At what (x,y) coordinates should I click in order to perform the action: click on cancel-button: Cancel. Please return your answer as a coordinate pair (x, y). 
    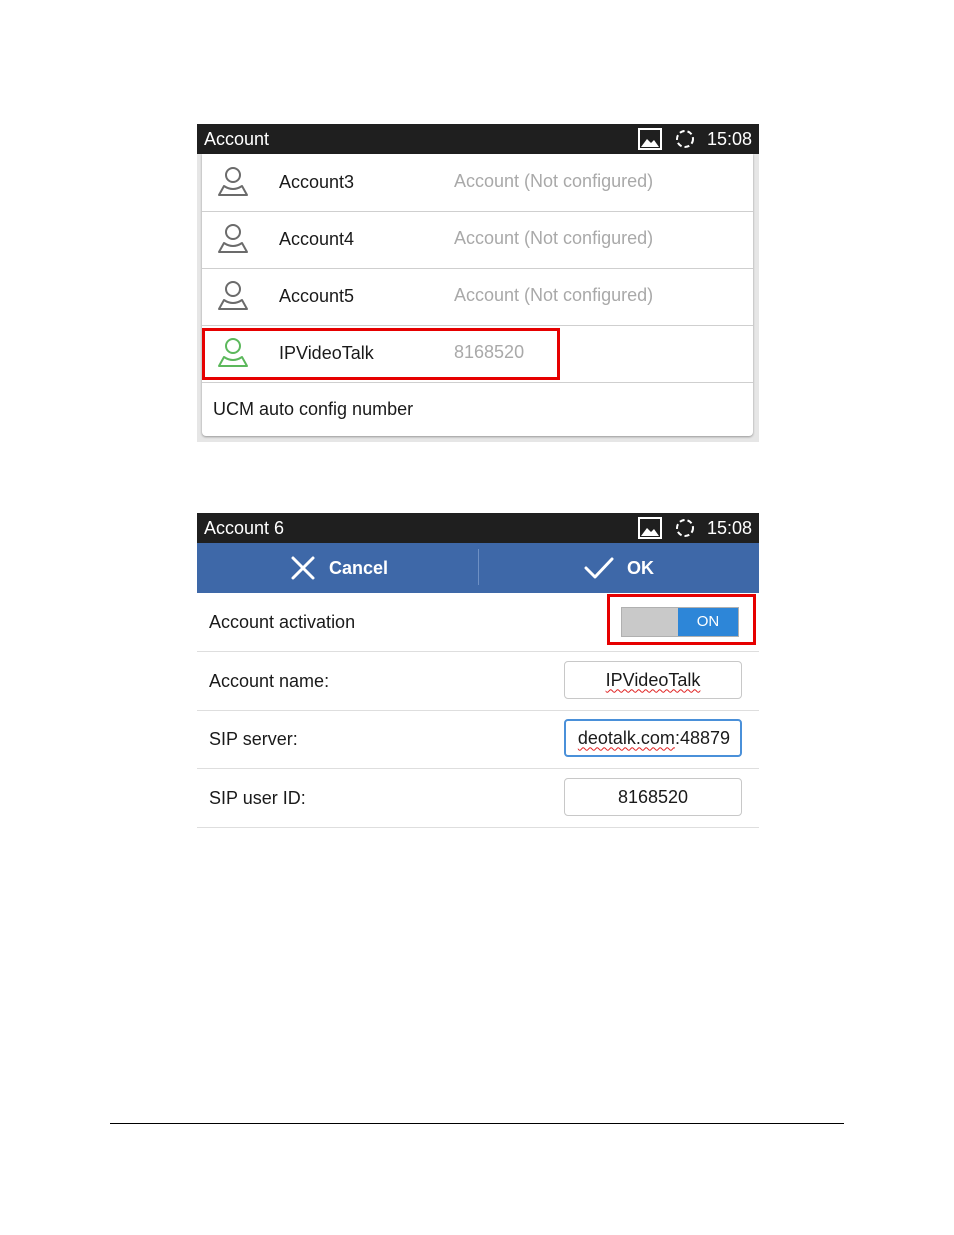
    Looking at the image, I should click on (339, 568).